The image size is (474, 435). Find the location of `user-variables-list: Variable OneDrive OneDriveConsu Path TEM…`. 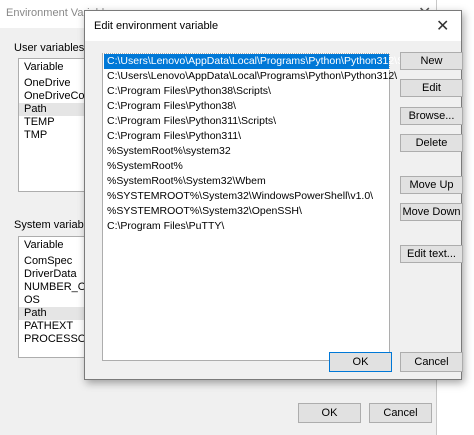

user-variables-list: Variable OneDrive OneDriveConsu Path TEM… is located at coordinates (54, 125).